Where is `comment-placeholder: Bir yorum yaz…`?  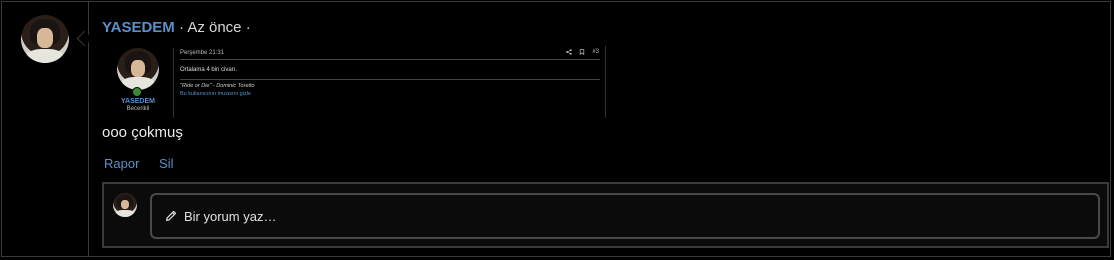
comment-placeholder: Bir yorum yaz… is located at coordinates (230, 216).